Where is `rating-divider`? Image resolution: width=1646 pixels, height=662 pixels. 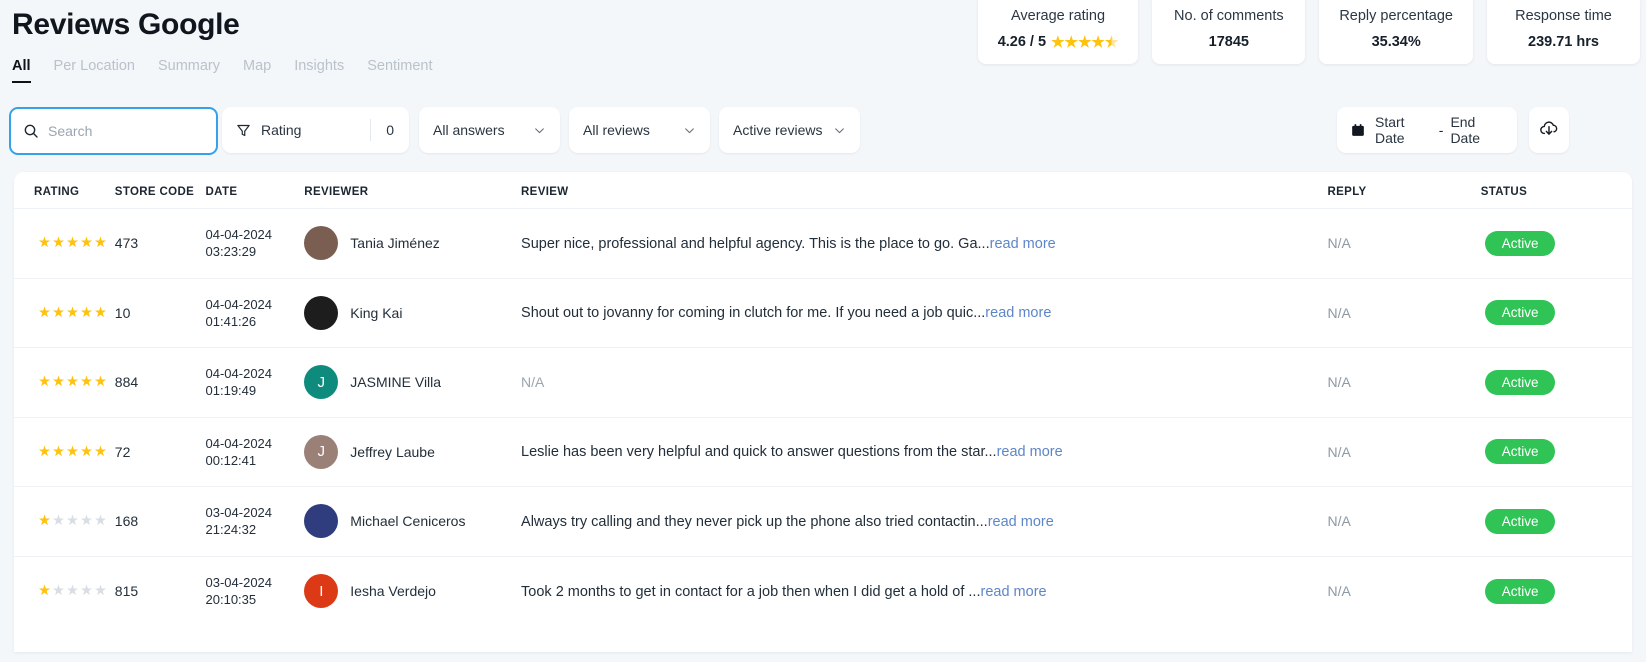 rating-divider is located at coordinates (370, 130).